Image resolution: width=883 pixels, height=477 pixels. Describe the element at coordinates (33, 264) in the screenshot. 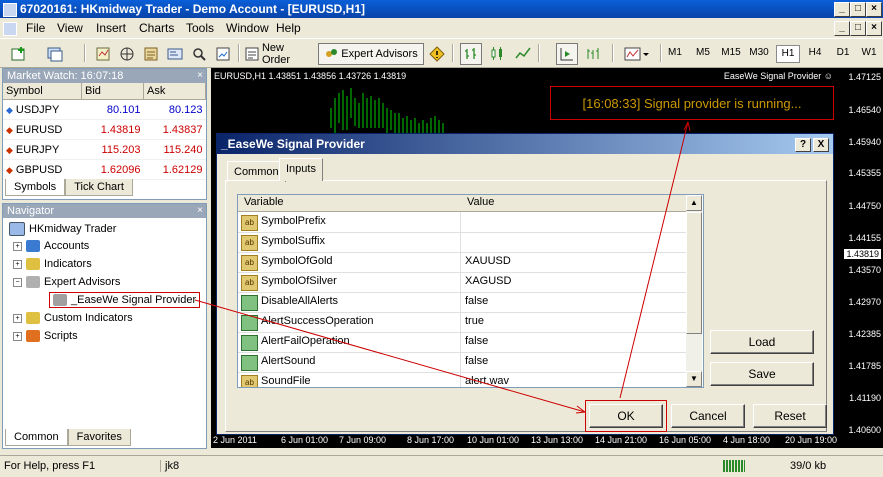

I see `indicators-icon` at that location.